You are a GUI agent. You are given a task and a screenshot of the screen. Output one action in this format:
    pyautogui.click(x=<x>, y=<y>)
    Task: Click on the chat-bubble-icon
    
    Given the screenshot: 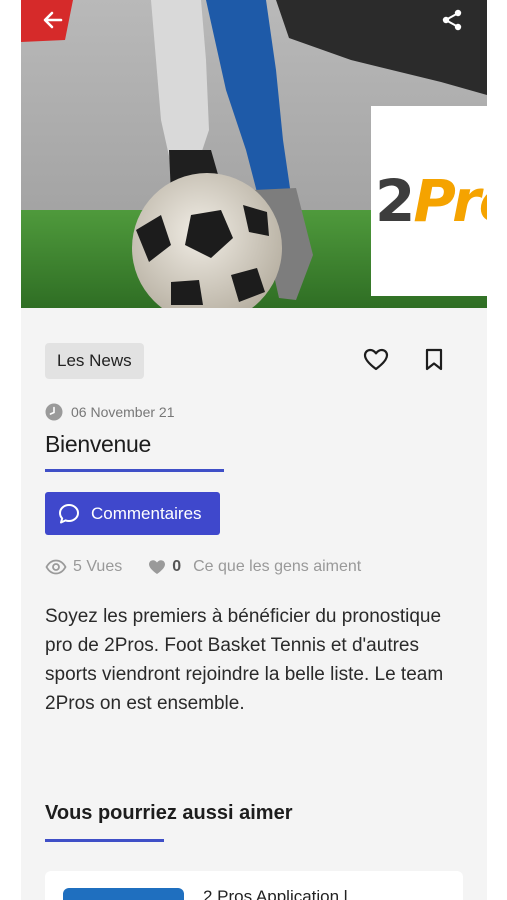 What is the action you would take?
    pyautogui.click(x=69, y=513)
    